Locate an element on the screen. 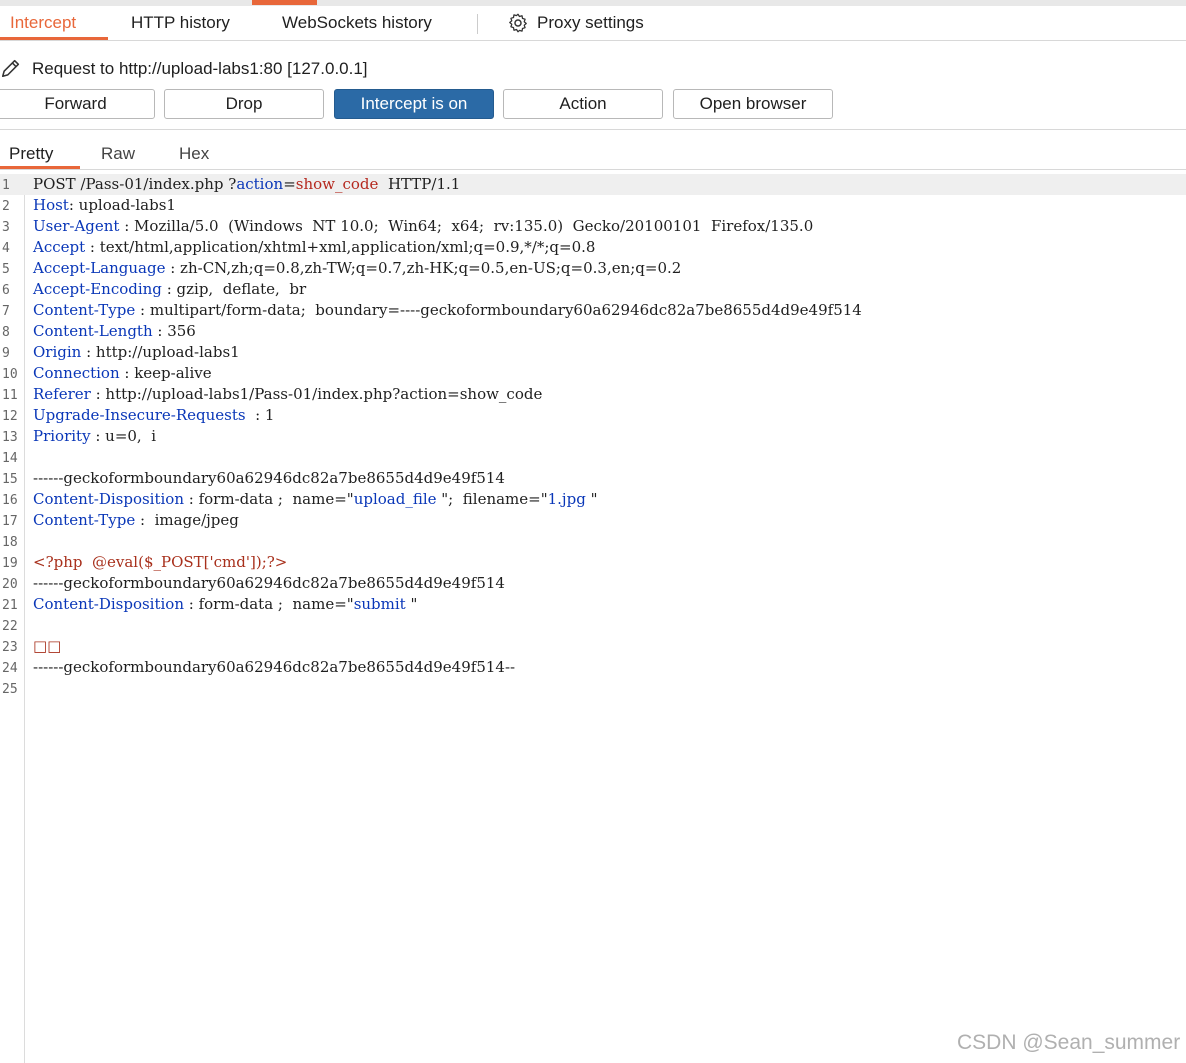  header-value: : image/jpeg is located at coordinates (187, 520).